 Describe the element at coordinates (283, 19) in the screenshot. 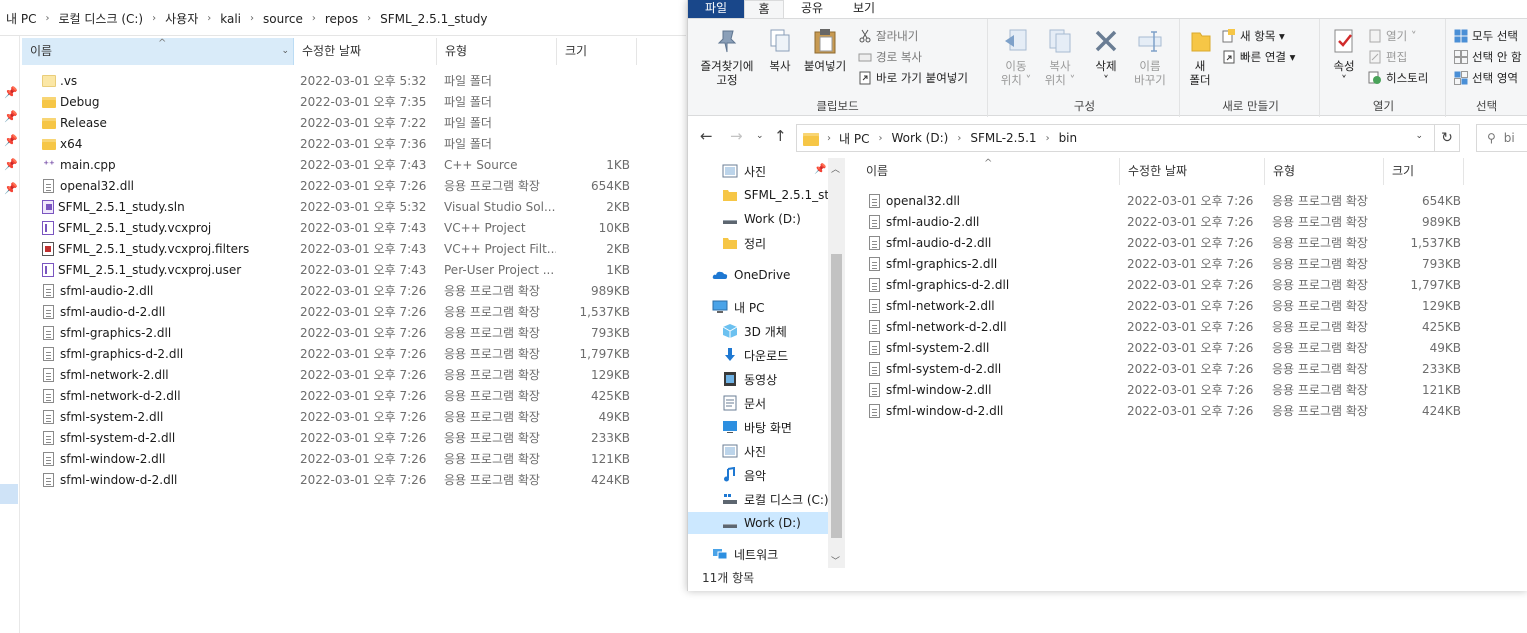

I see `breadcrumb-item: source` at that location.